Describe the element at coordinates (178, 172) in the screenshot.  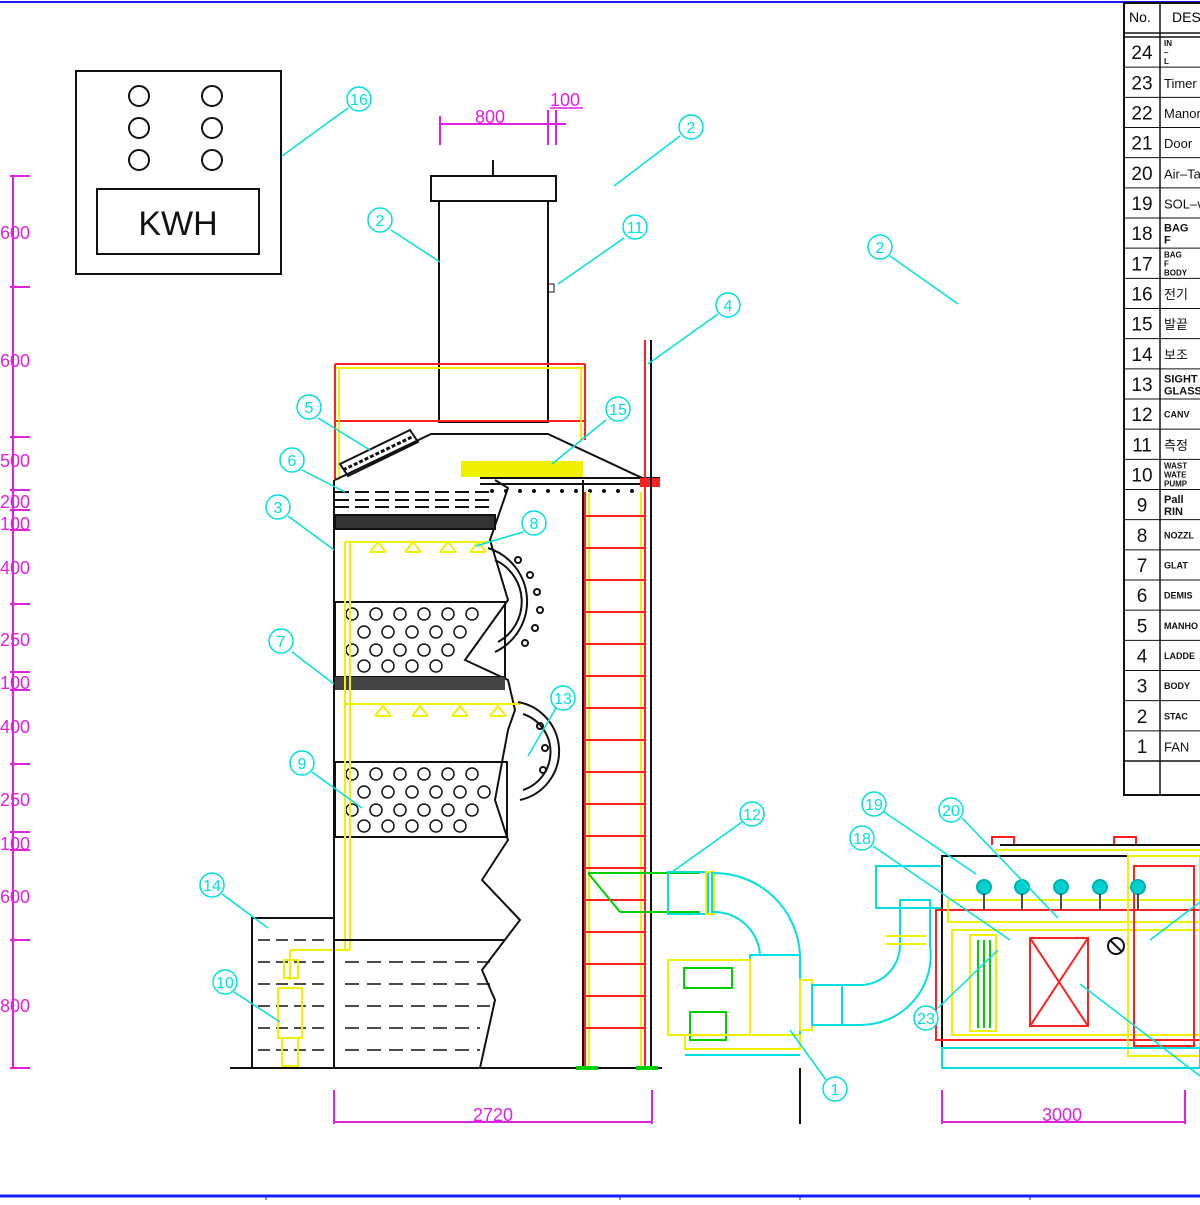
I see `control-panel: KWH` at that location.